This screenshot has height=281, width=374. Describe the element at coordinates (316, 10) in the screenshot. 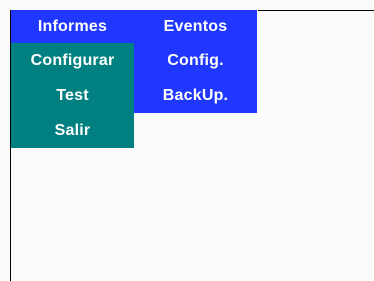

I see `top-border-line` at that location.